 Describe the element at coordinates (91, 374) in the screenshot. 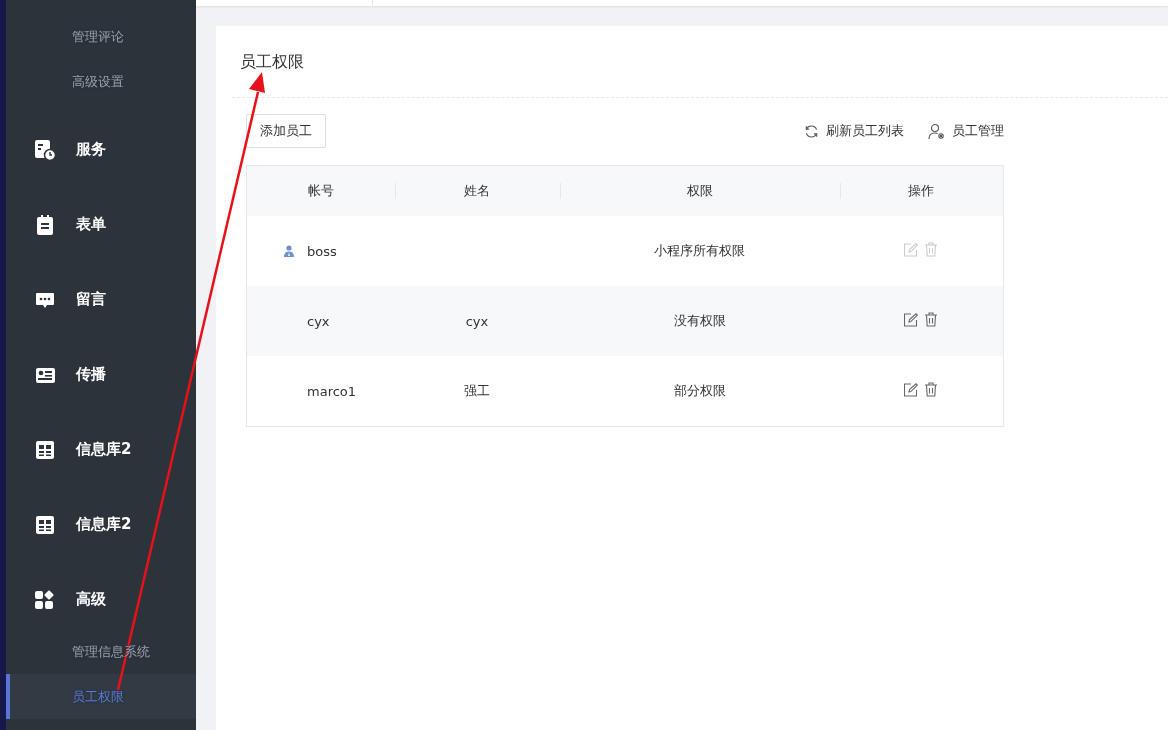

I see `sidebar-item: 传播` at that location.